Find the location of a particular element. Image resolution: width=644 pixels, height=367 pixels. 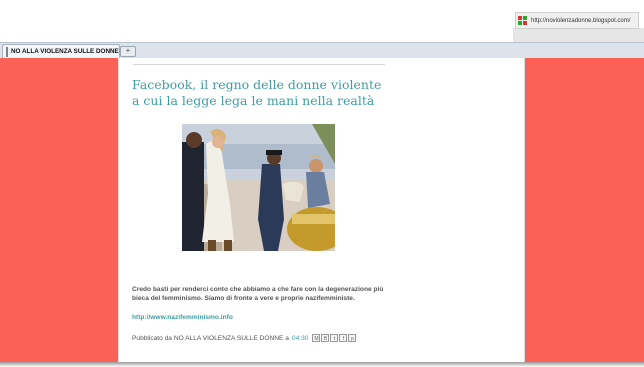

photo-illustration is located at coordinates (258, 187).